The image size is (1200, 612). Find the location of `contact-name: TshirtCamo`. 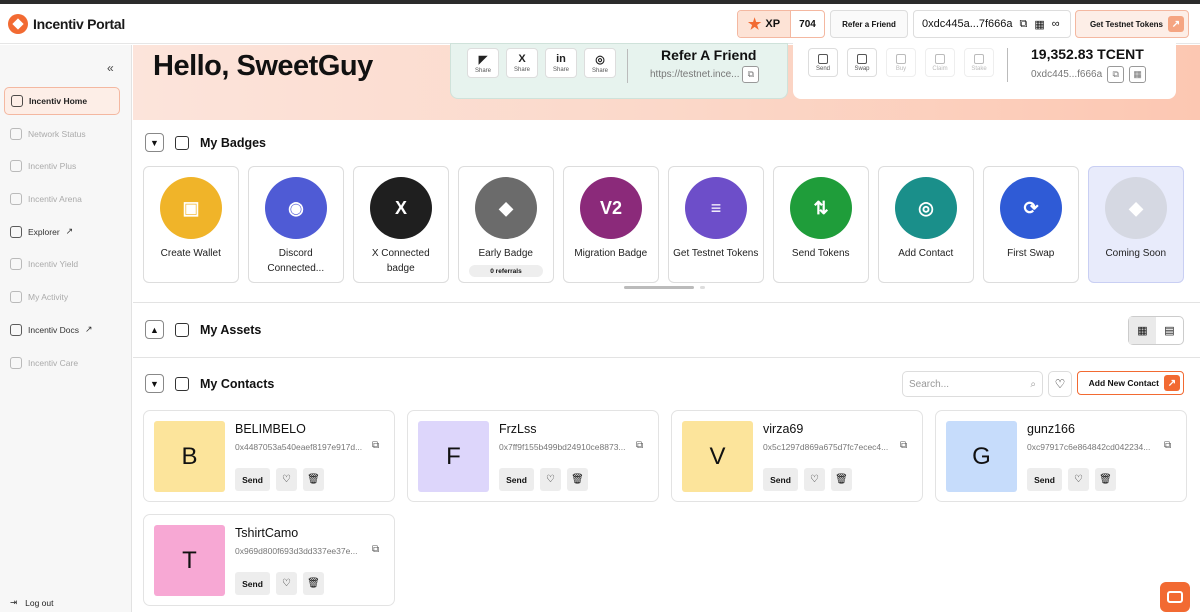

contact-name: TshirtCamo is located at coordinates (267, 533).